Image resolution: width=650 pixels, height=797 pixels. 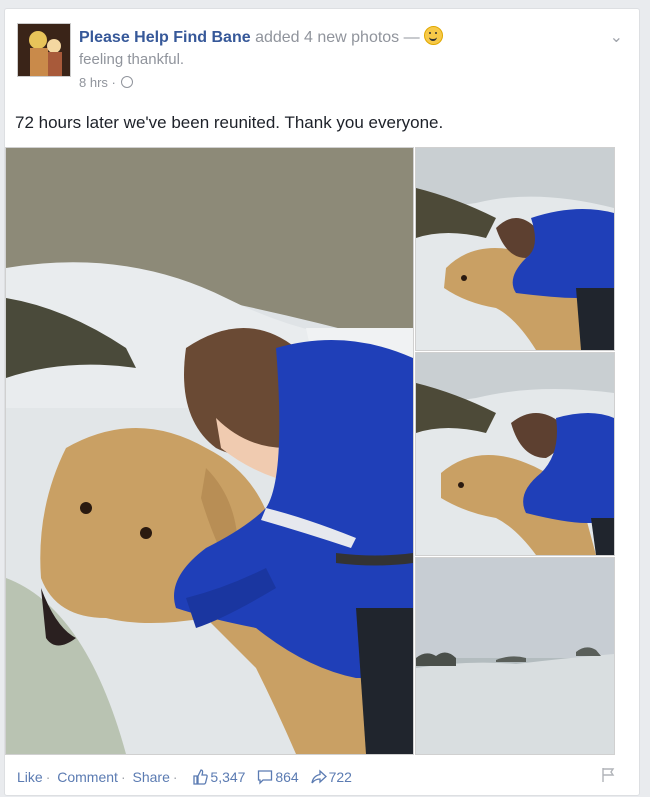 I want to click on feeling-text: feeling thankful., so click(x=132, y=59).